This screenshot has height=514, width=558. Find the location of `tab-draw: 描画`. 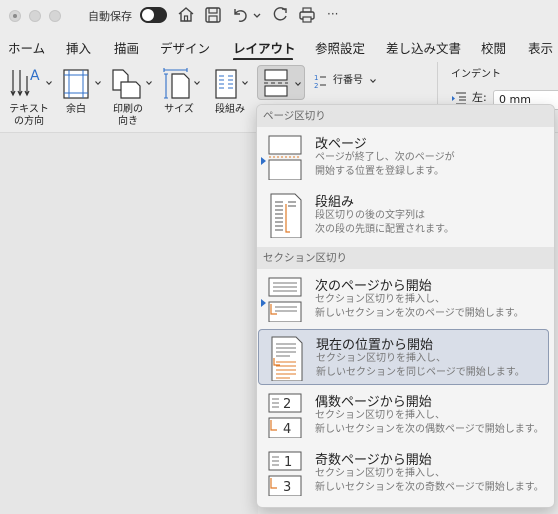

tab-draw: 描画 is located at coordinates (126, 47).